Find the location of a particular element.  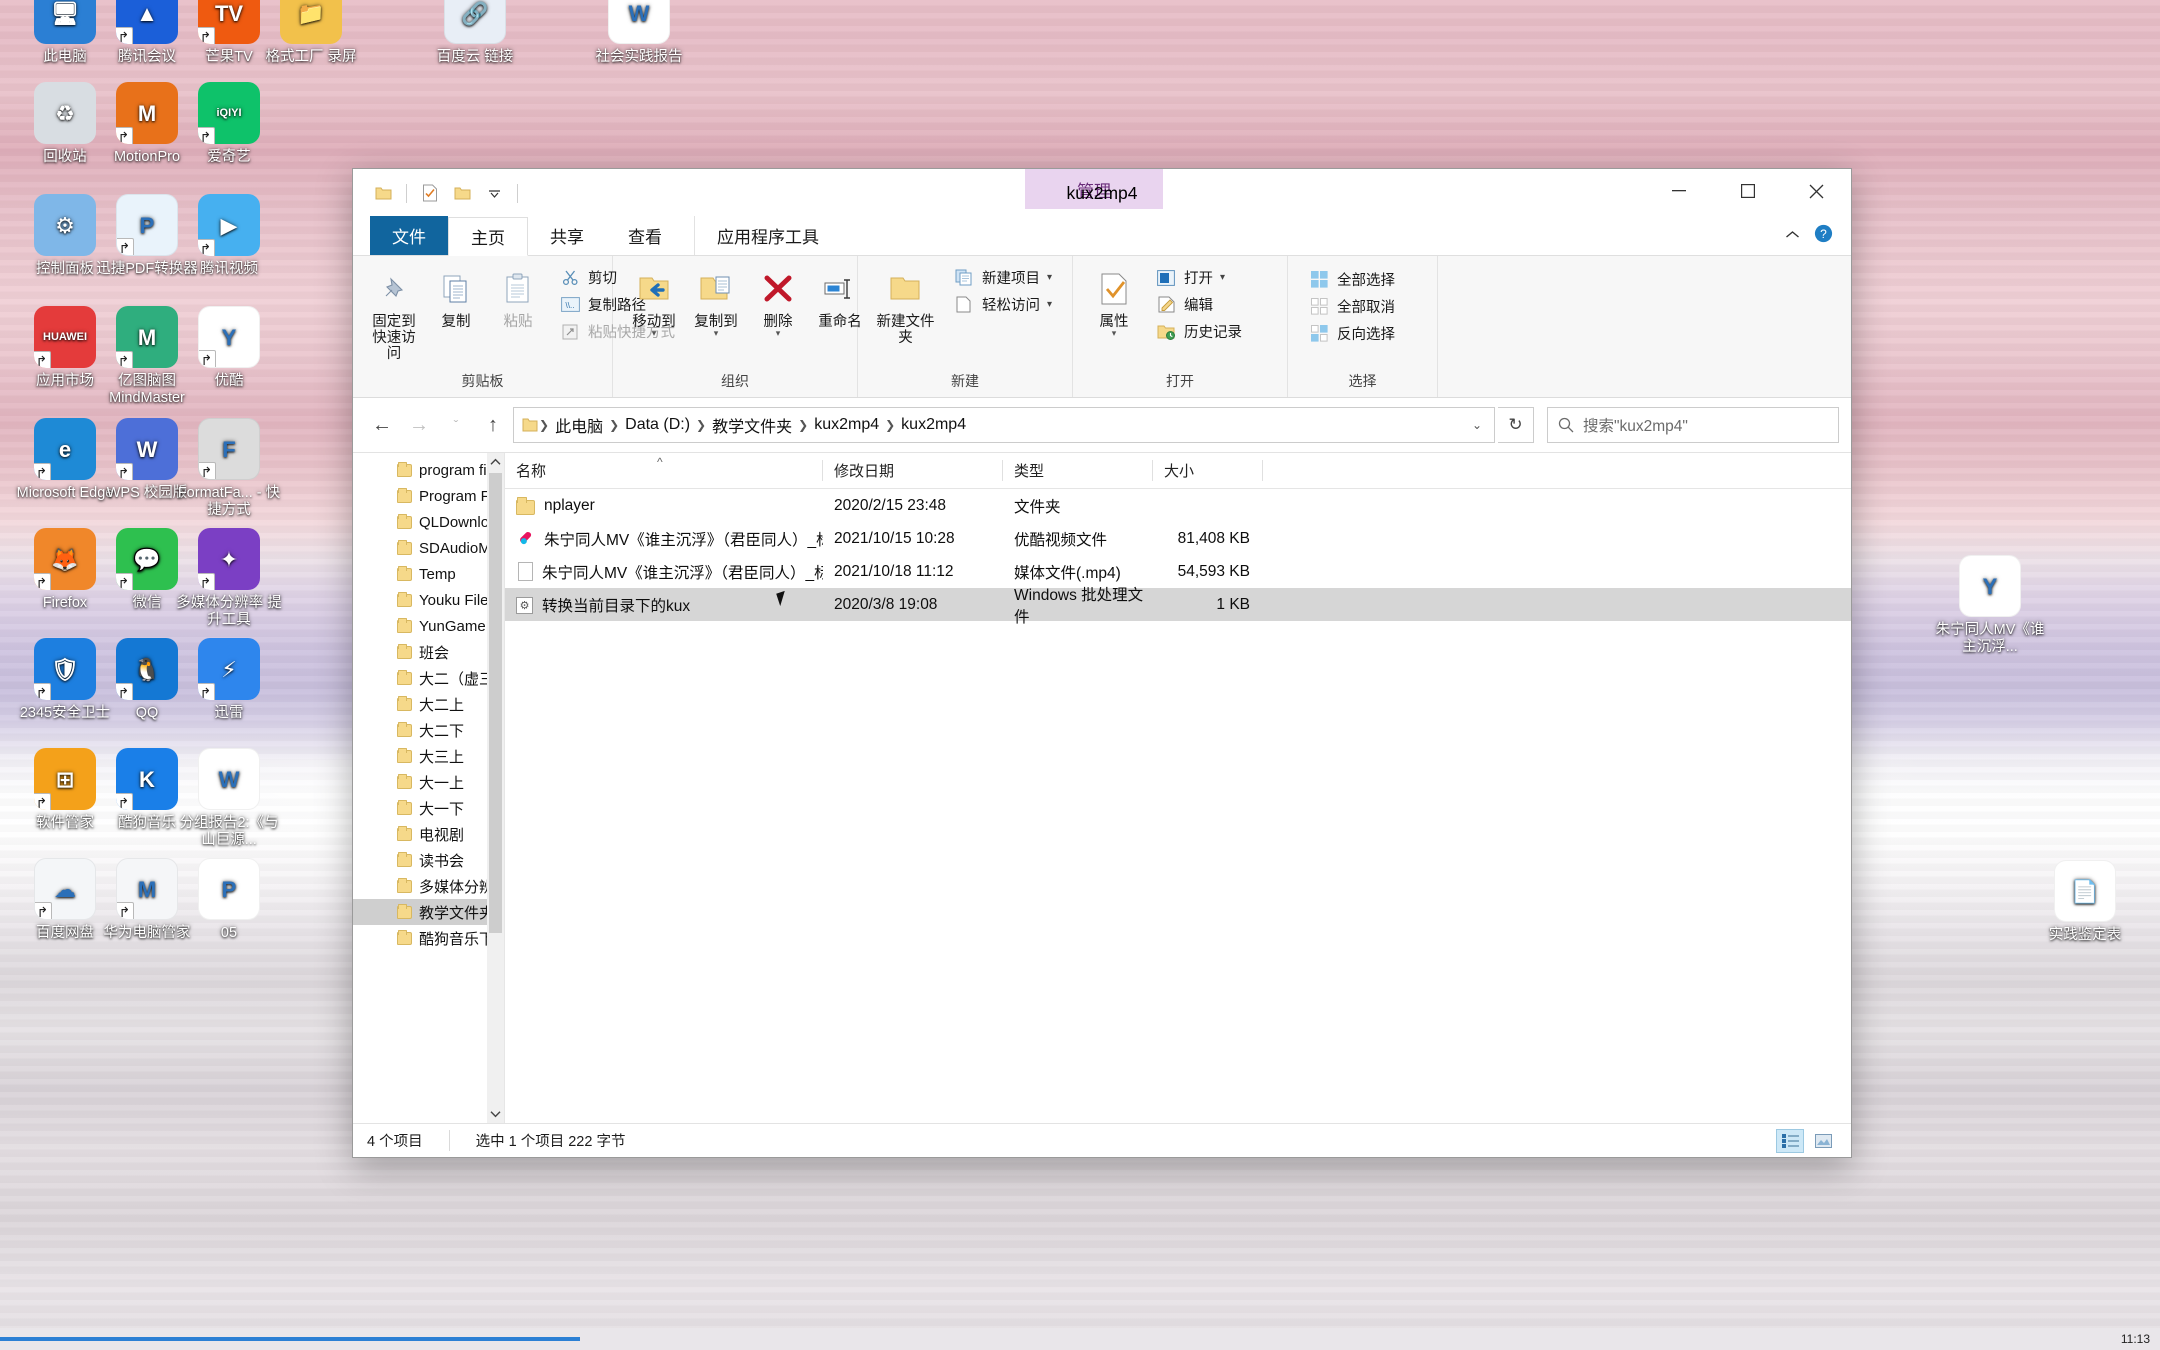

table-row: nplayer 2020/2/15 23:48 文件夹 is located at coordinates (1178, 505).